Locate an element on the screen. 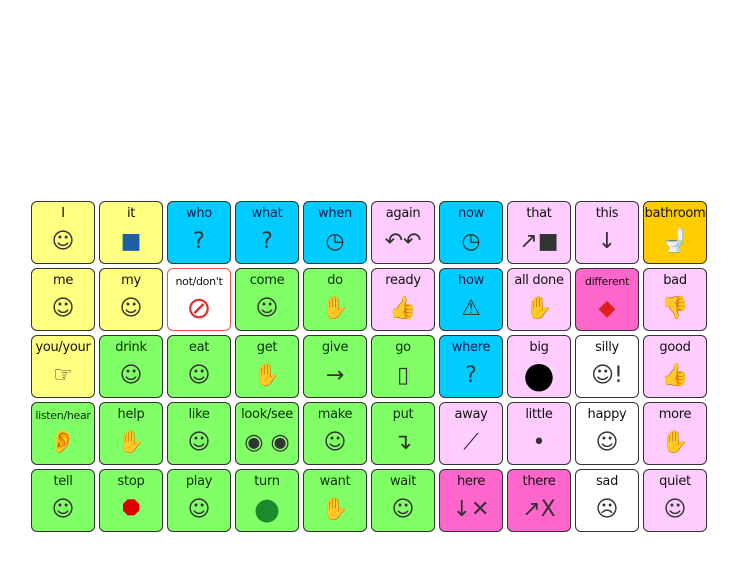 This screenshot has height=568, width=736. symbol-button-bathroom: bathroom 🚽 is located at coordinates (675, 232).